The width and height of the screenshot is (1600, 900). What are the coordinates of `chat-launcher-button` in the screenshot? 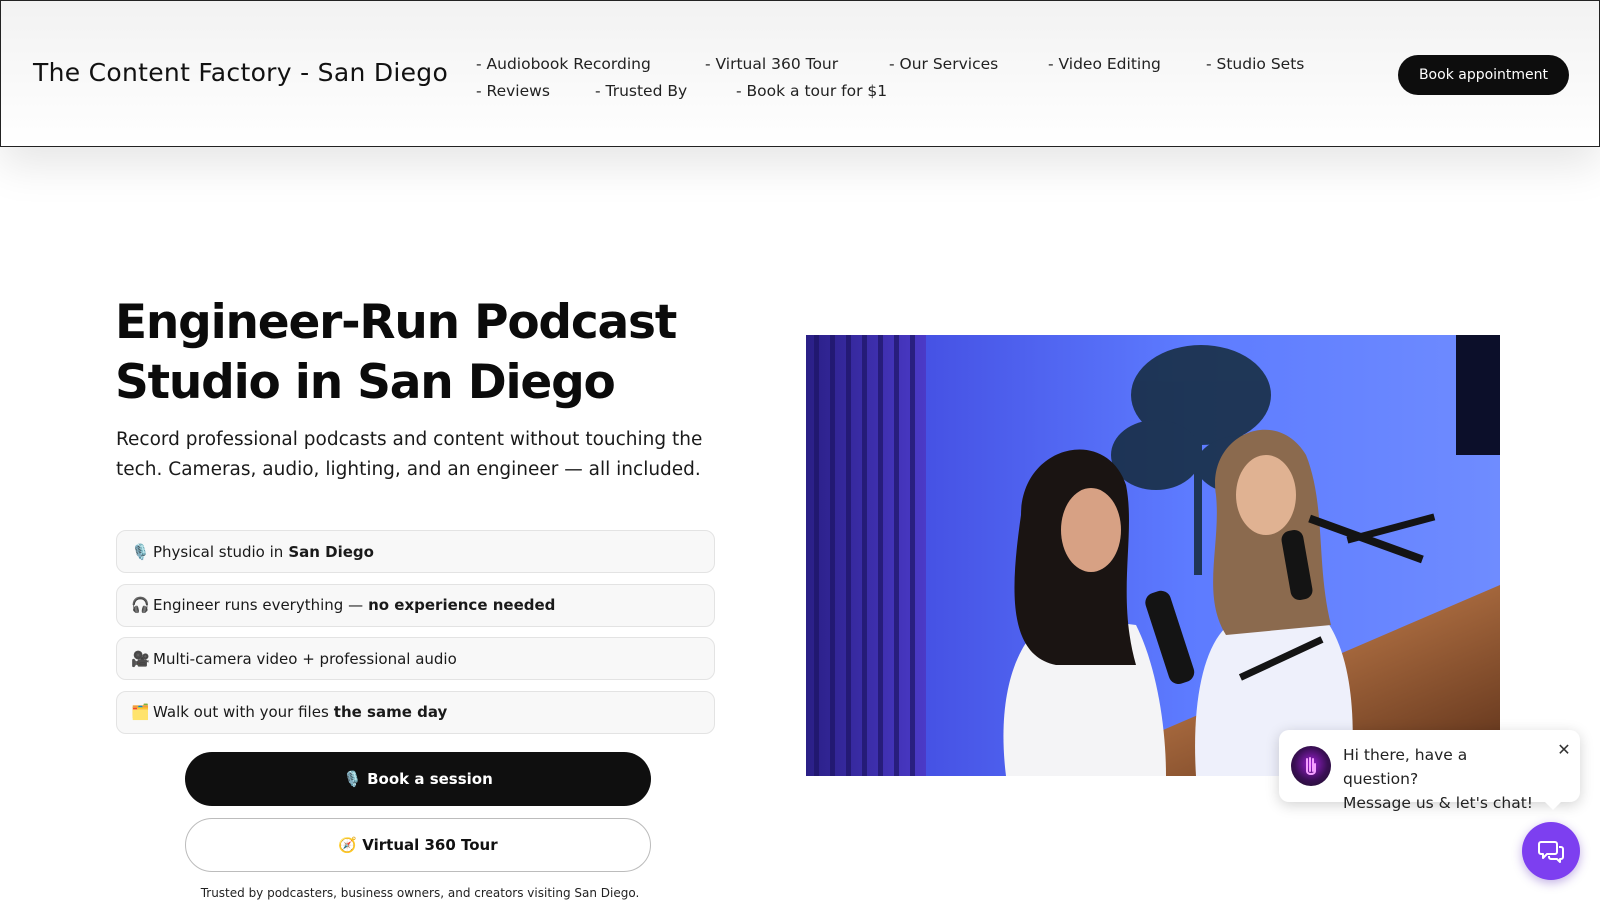 It's located at (1551, 851).